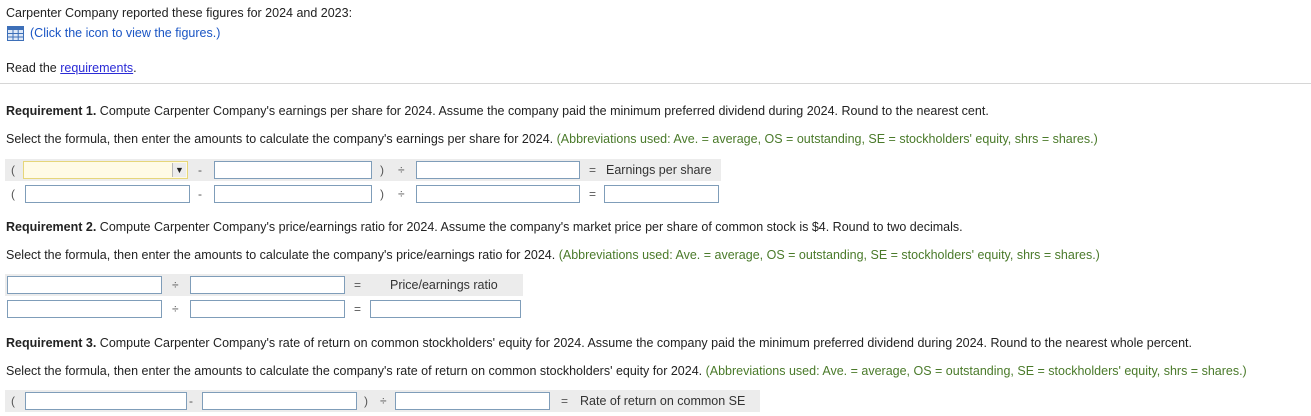 This screenshot has width=1311, height=416. What do you see at coordinates (445, 309) in the screenshot?
I see `req2-pe-answer-input` at bounding box center [445, 309].